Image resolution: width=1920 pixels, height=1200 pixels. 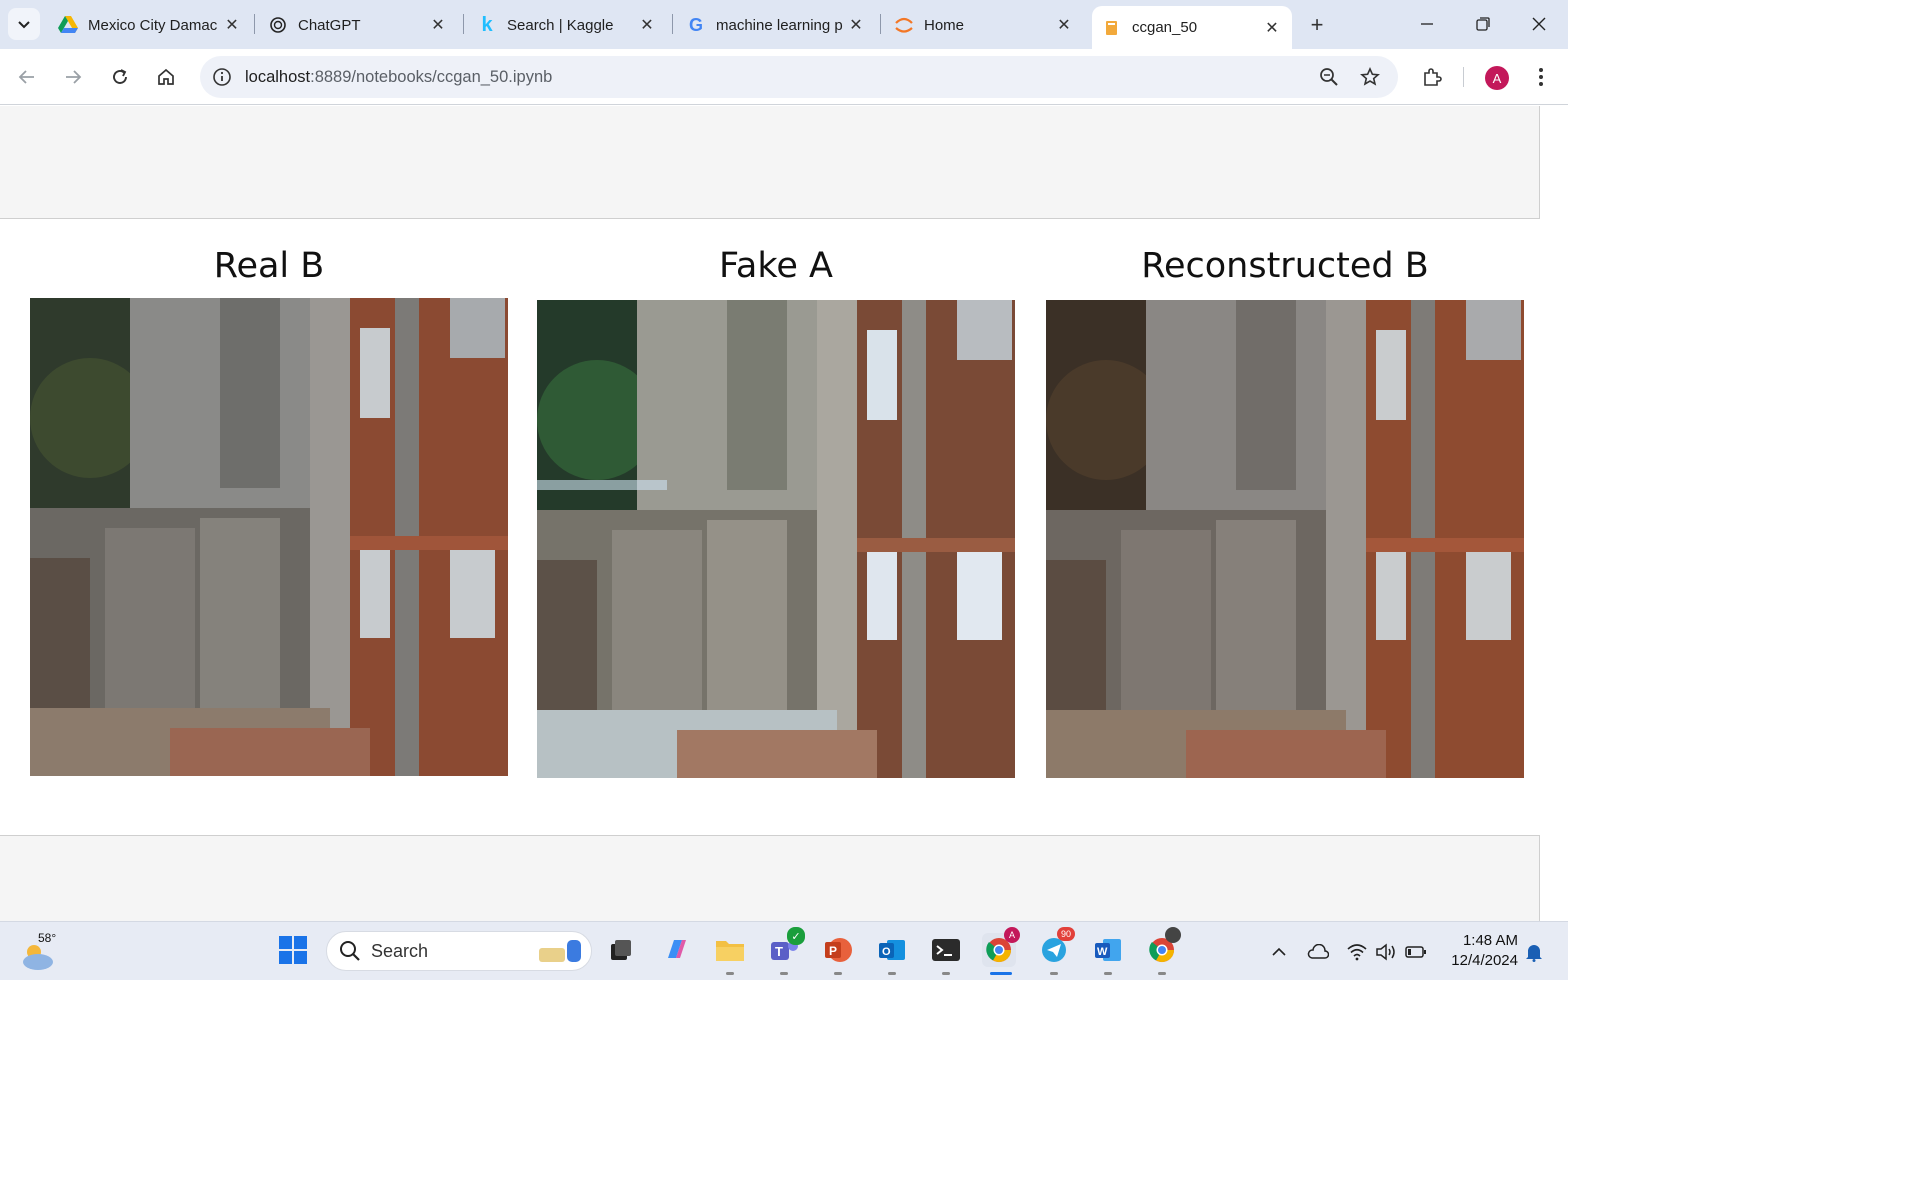 What do you see at coordinates (1541, 77) in the screenshot?
I see `browser-menu-button` at bounding box center [1541, 77].